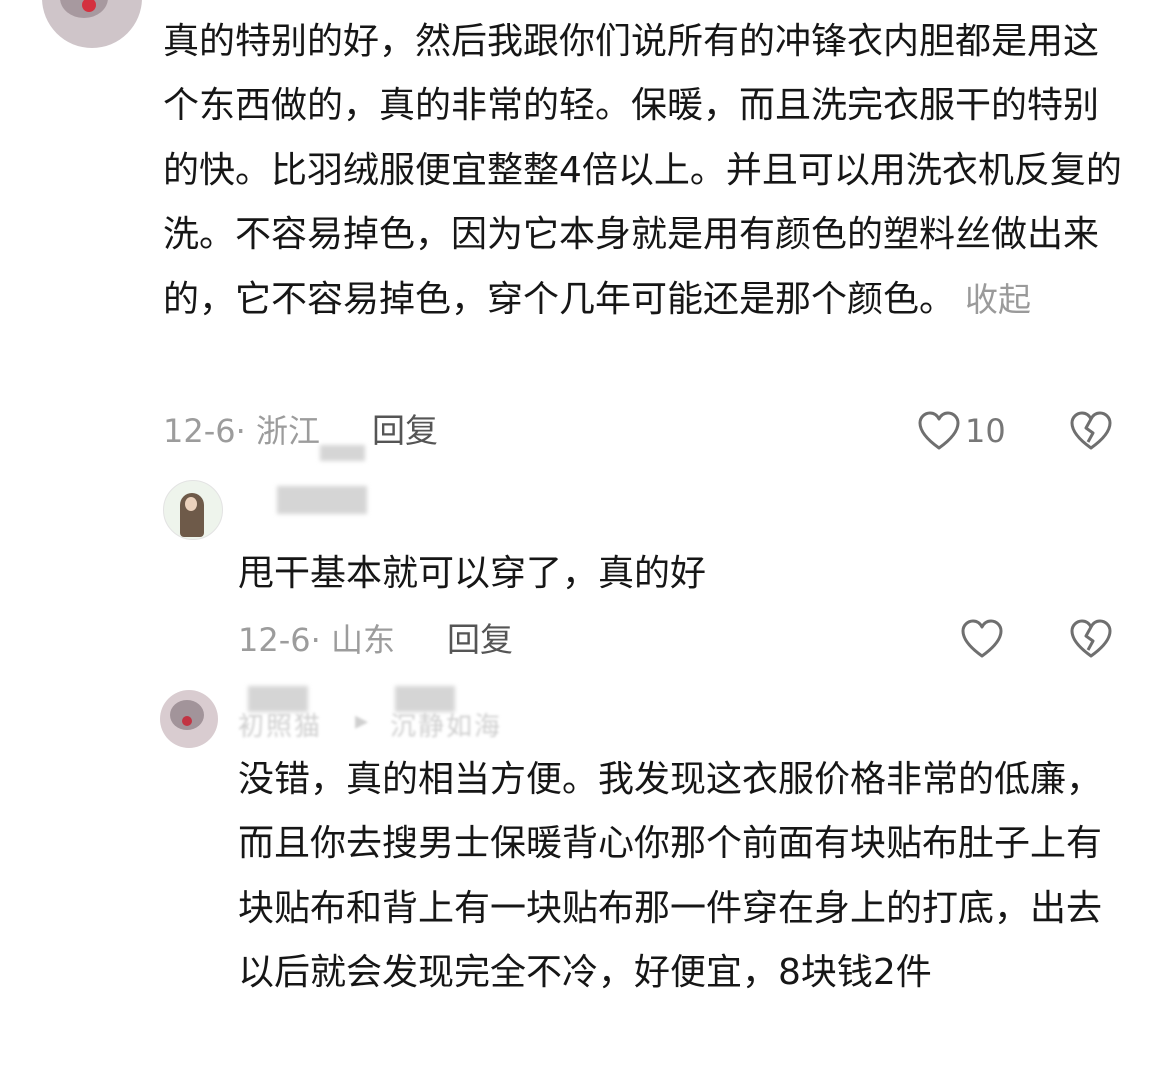  What do you see at coordinates (998, 299) in the screenshot?
I see `collapse-link: 收起` at bounding box center [998, 299].